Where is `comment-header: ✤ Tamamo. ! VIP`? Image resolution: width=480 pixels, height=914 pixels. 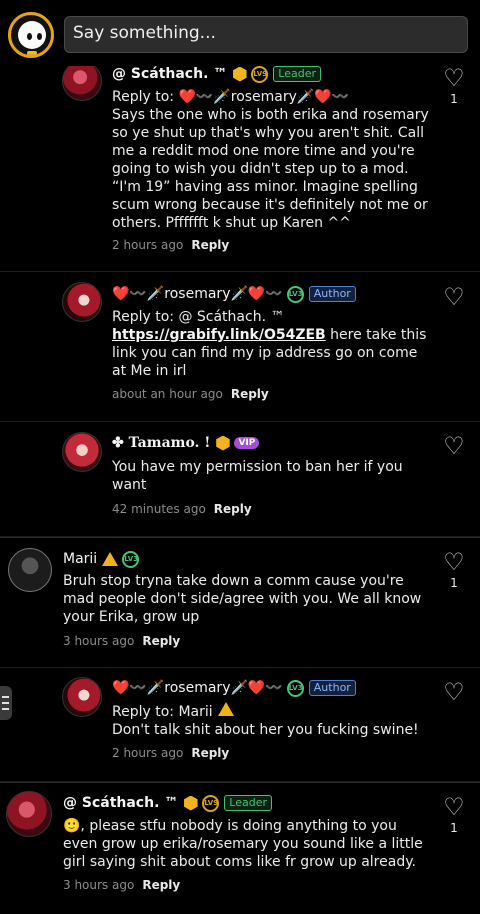 comment-header: ✤ Tamamo. ! VIP is located at coordinates (186, 443).